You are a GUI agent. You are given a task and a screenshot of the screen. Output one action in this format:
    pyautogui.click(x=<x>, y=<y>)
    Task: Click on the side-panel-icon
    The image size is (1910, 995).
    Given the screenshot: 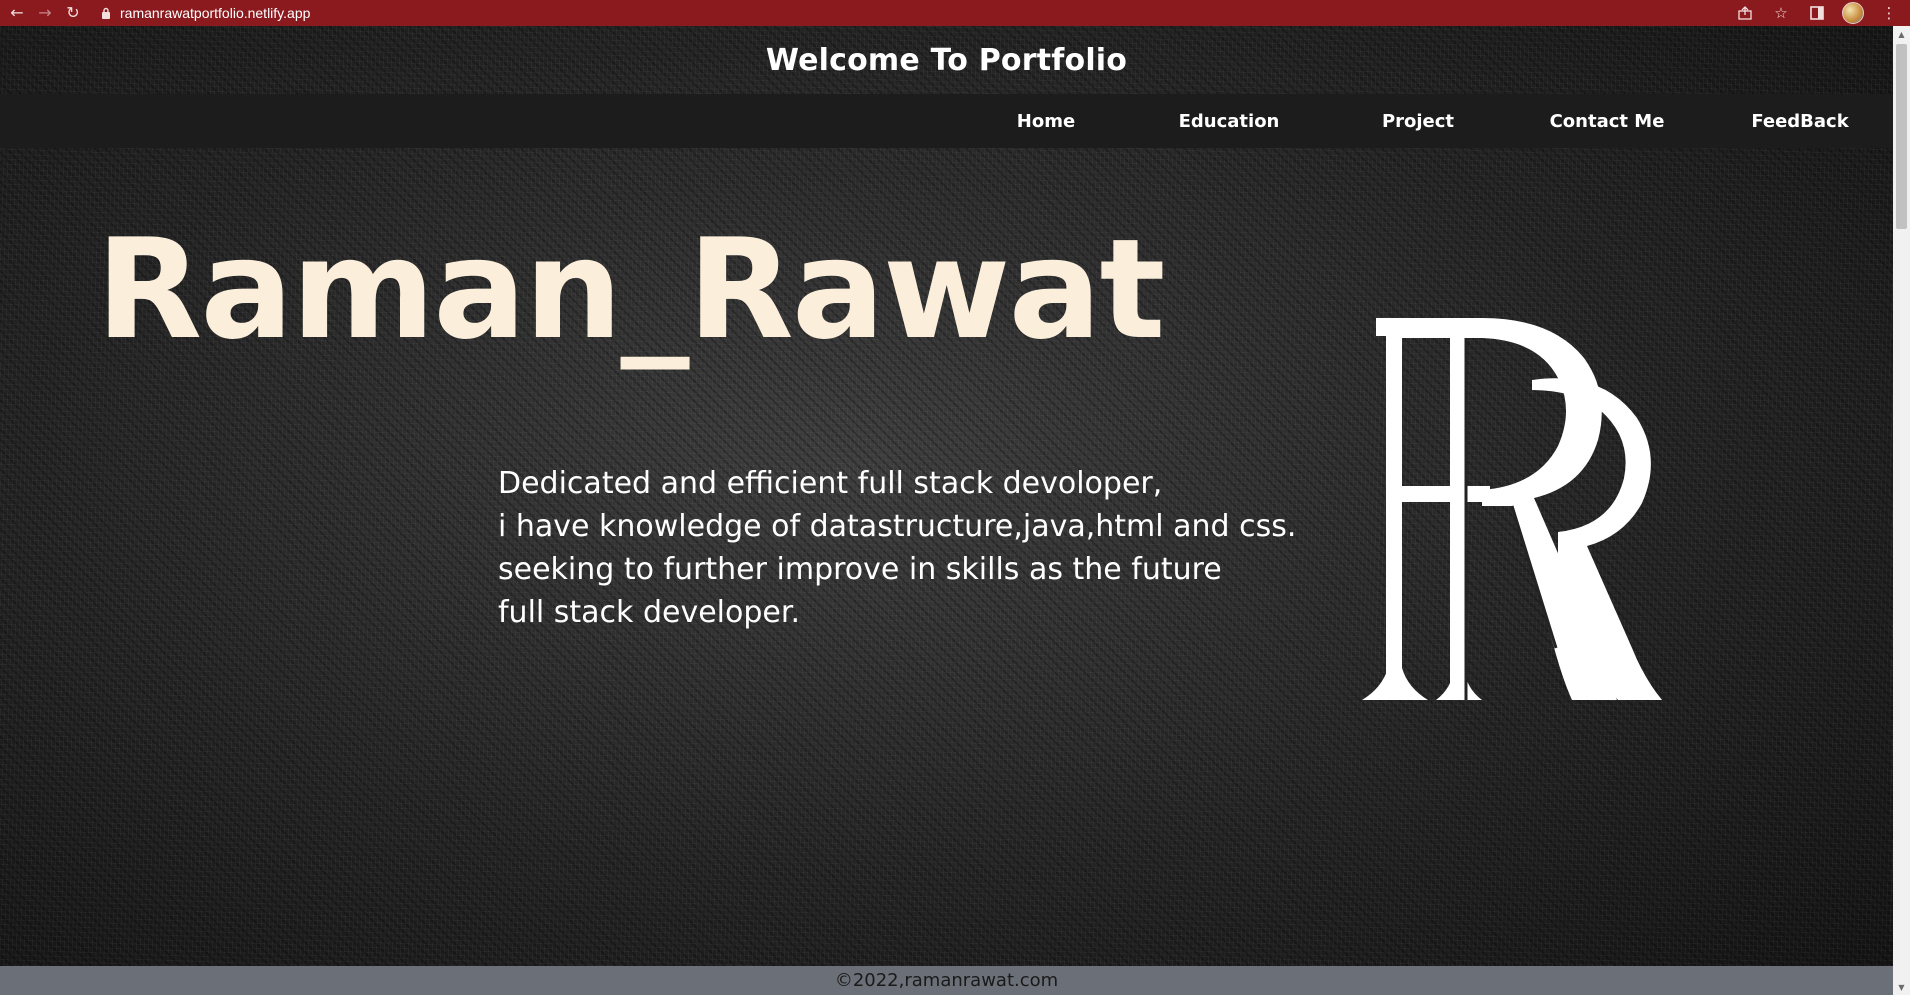 What is the action you would take?
    pyautogui.click(x=1817, y=13)
    